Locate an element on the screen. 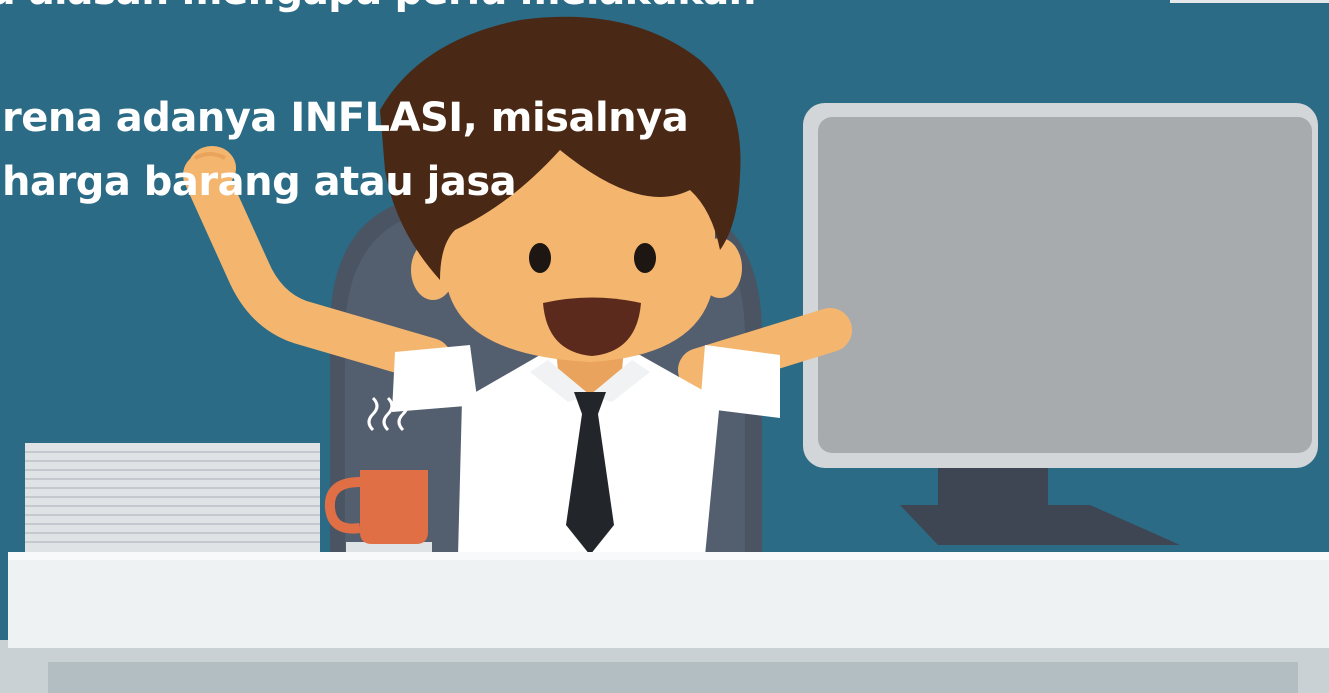 This screenshot has height=693, width=1329. slide-heading: u alasan mengapa perlu melakukan is located at coordinates (378, 8).